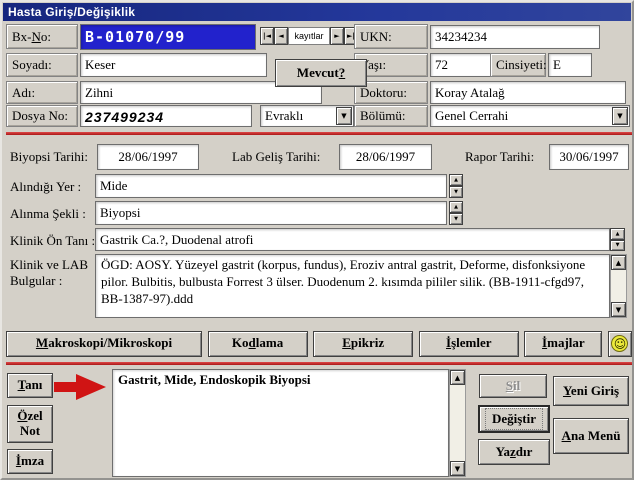 The height and width of the screenshot is (480, 634). I want to click on tani-button: Tanı, so click(30, 385).